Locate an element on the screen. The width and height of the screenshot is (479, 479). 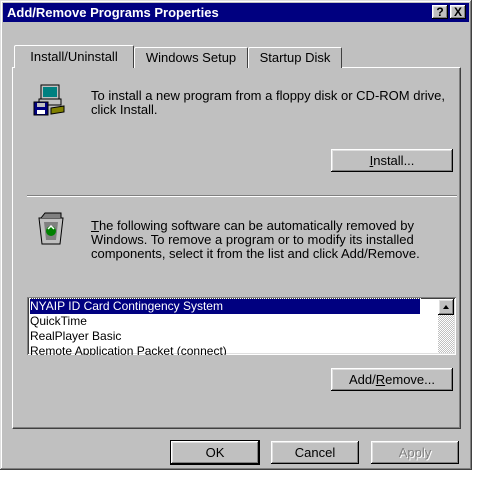
tab-startup-disk: Startup Disk is located at coordinates (295, 57).